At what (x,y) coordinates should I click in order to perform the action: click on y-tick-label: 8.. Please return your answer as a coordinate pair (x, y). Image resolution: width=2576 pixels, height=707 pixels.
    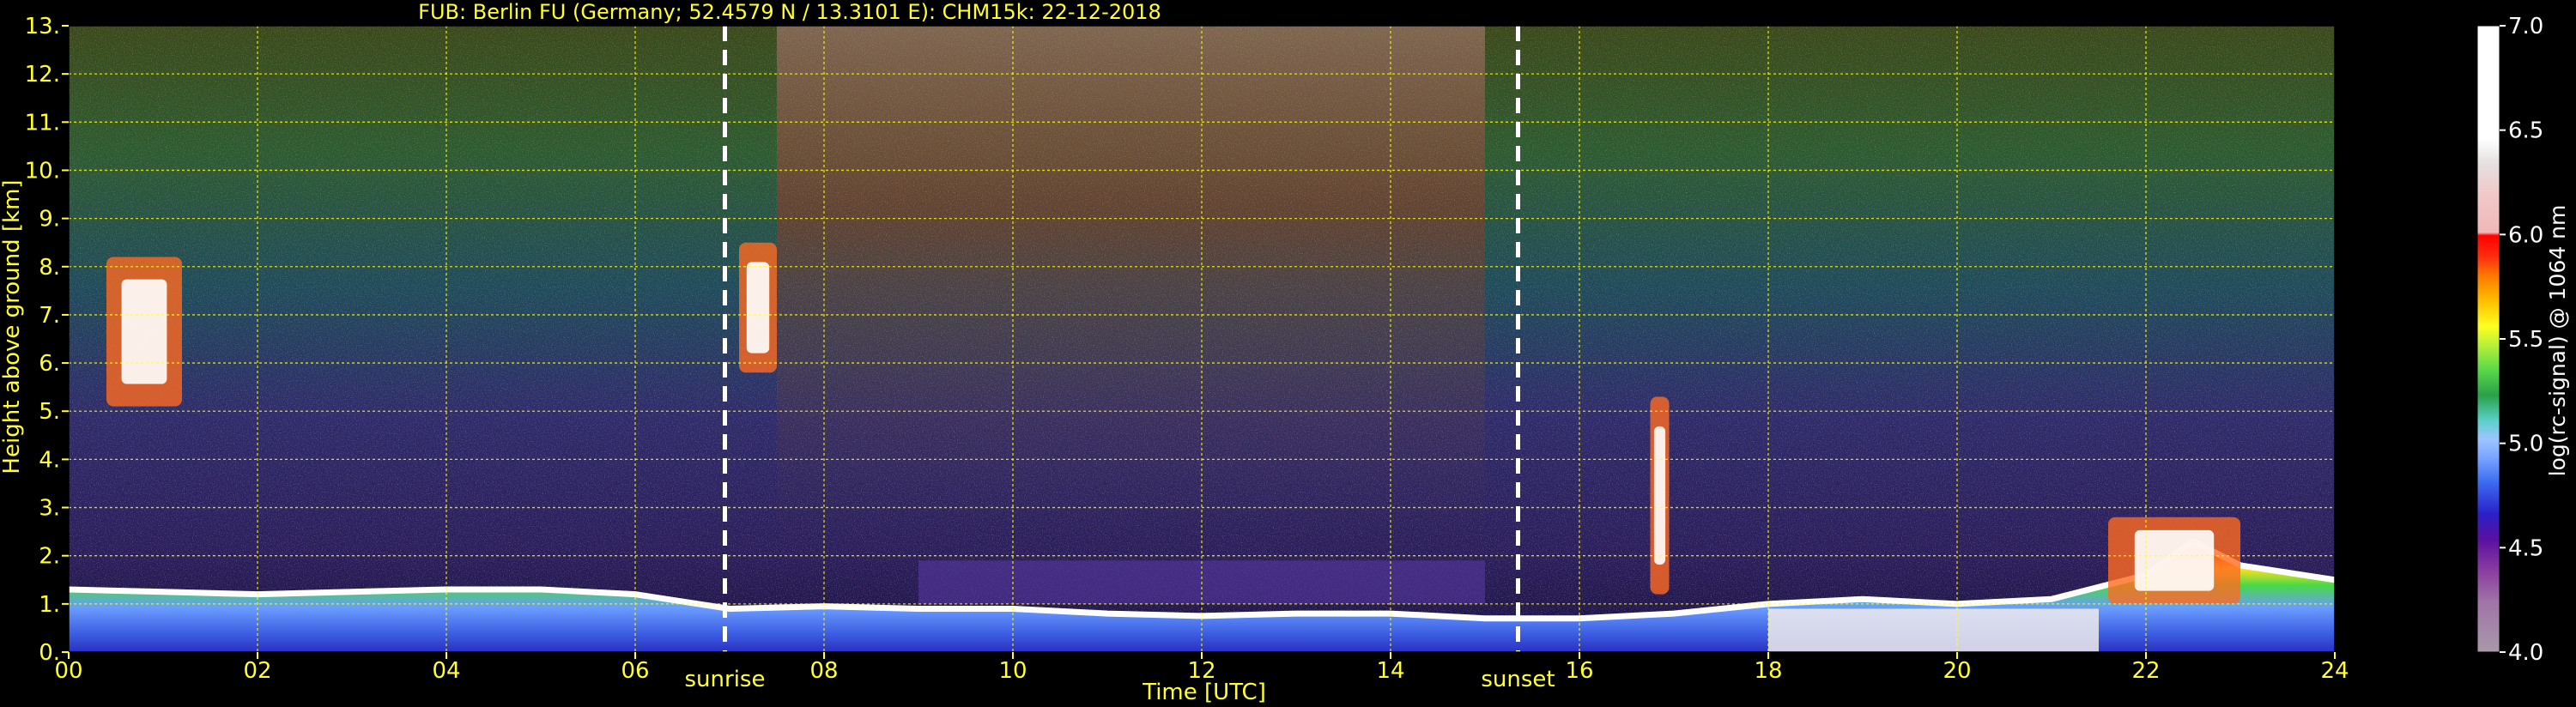
    Looking at the image, I should click on (49, 268).